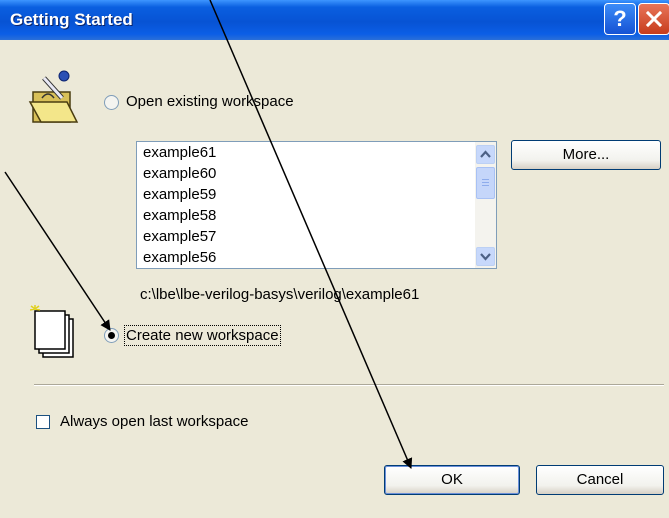 This screenshot has height=518, width=669. Describe the element at coordinates (57, 251) in the screenshot. I see `arrow-to-create-radio` at that location.